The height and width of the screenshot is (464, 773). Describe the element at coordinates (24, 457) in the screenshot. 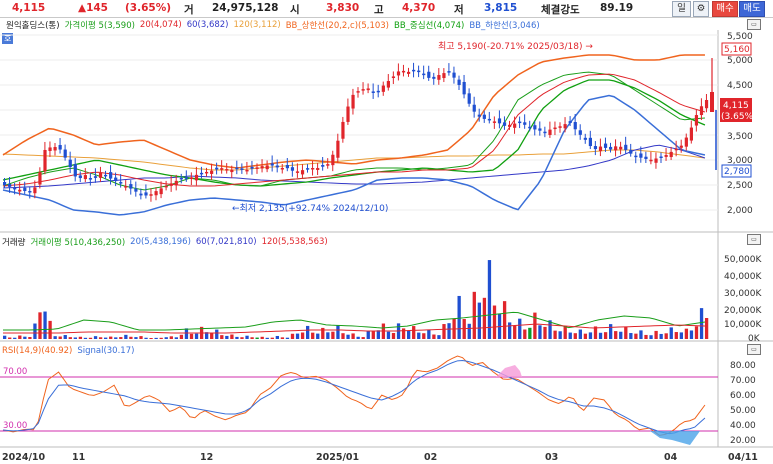

I see `x-tick: 2024/10` at that location.